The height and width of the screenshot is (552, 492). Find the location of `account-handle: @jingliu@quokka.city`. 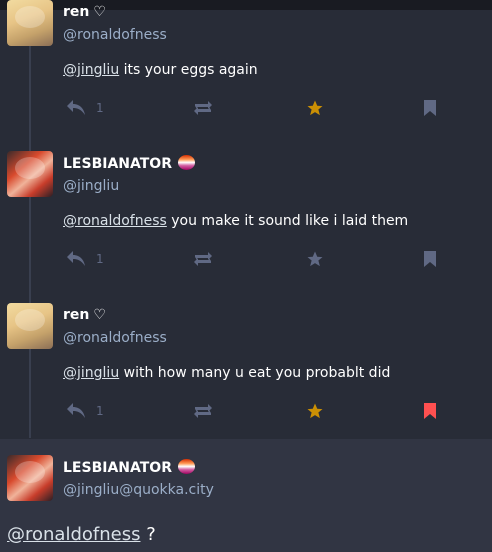

account-handle: @jingliu@quokka.city is located at coordinates (138, 490).